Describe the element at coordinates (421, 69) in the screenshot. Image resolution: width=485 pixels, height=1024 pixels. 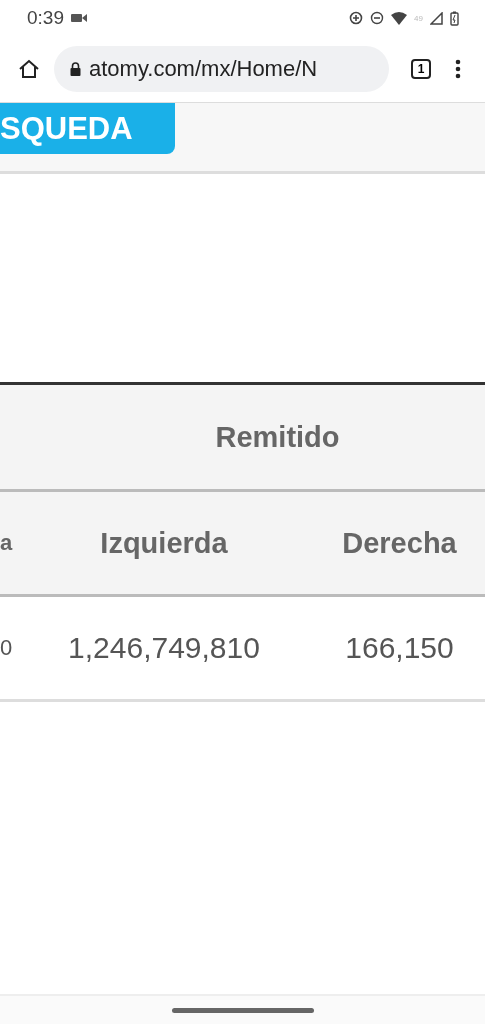
I see `tab-count-button: 1` at that location.